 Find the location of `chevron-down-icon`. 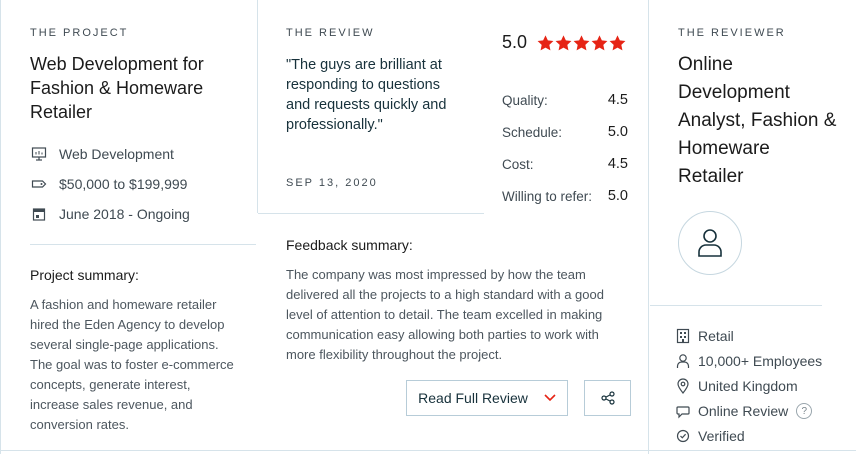

chevron-down-icon is located at coordinates (550, 398).